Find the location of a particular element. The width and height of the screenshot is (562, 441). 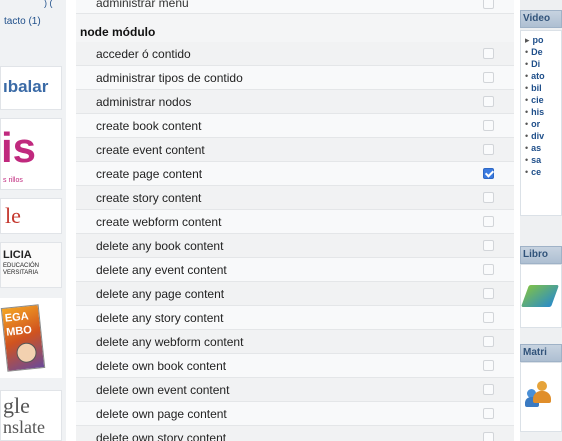

partner-logo-1: ıbalar is located at coordinates (31, 88).